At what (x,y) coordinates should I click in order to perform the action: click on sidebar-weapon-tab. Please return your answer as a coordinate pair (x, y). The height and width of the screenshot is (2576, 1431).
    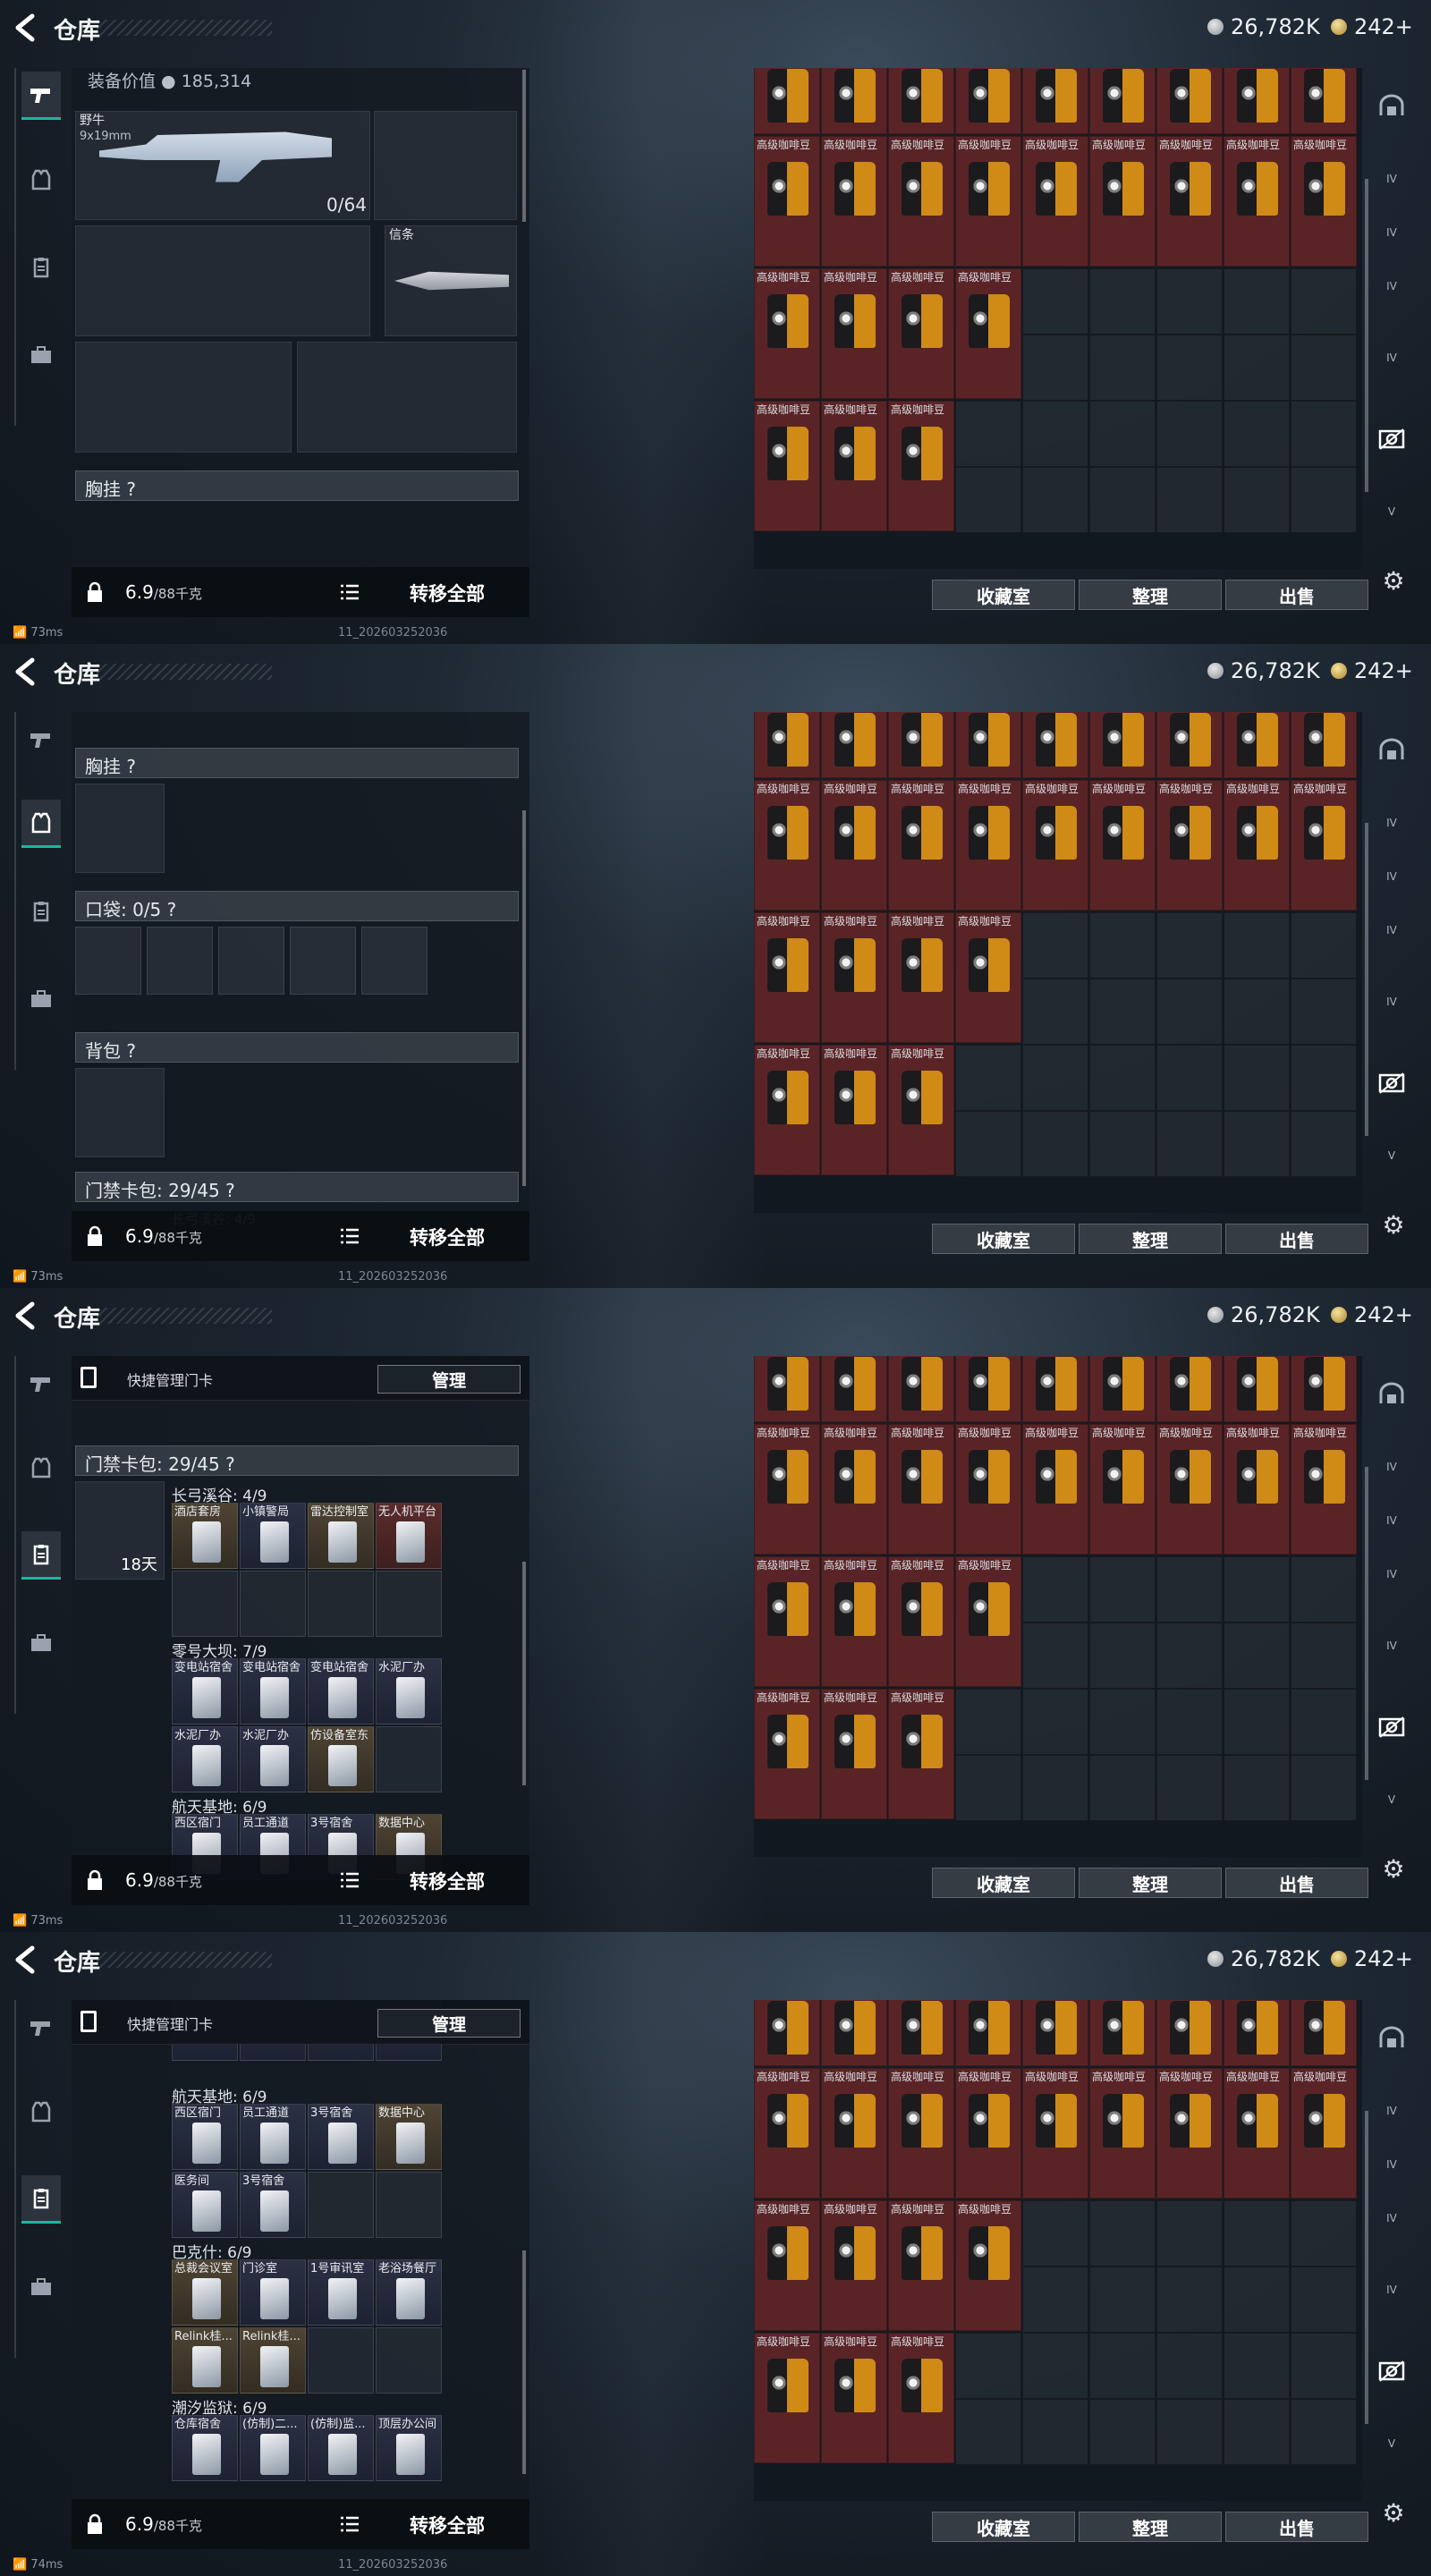
    Looking at the image, I should click on (41, 96).